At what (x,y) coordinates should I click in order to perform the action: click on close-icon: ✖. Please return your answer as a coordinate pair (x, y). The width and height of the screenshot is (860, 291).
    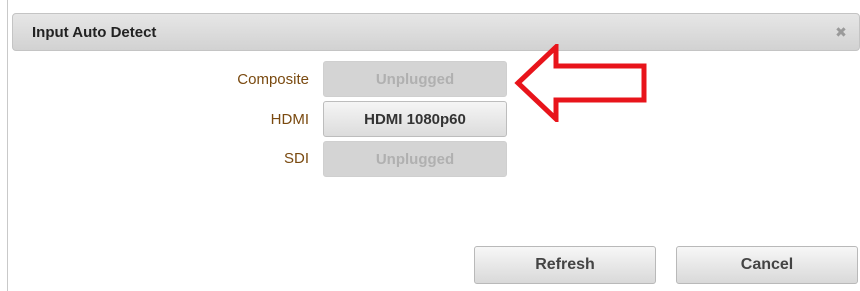
    Looking at the image, I should click on (841, 32).